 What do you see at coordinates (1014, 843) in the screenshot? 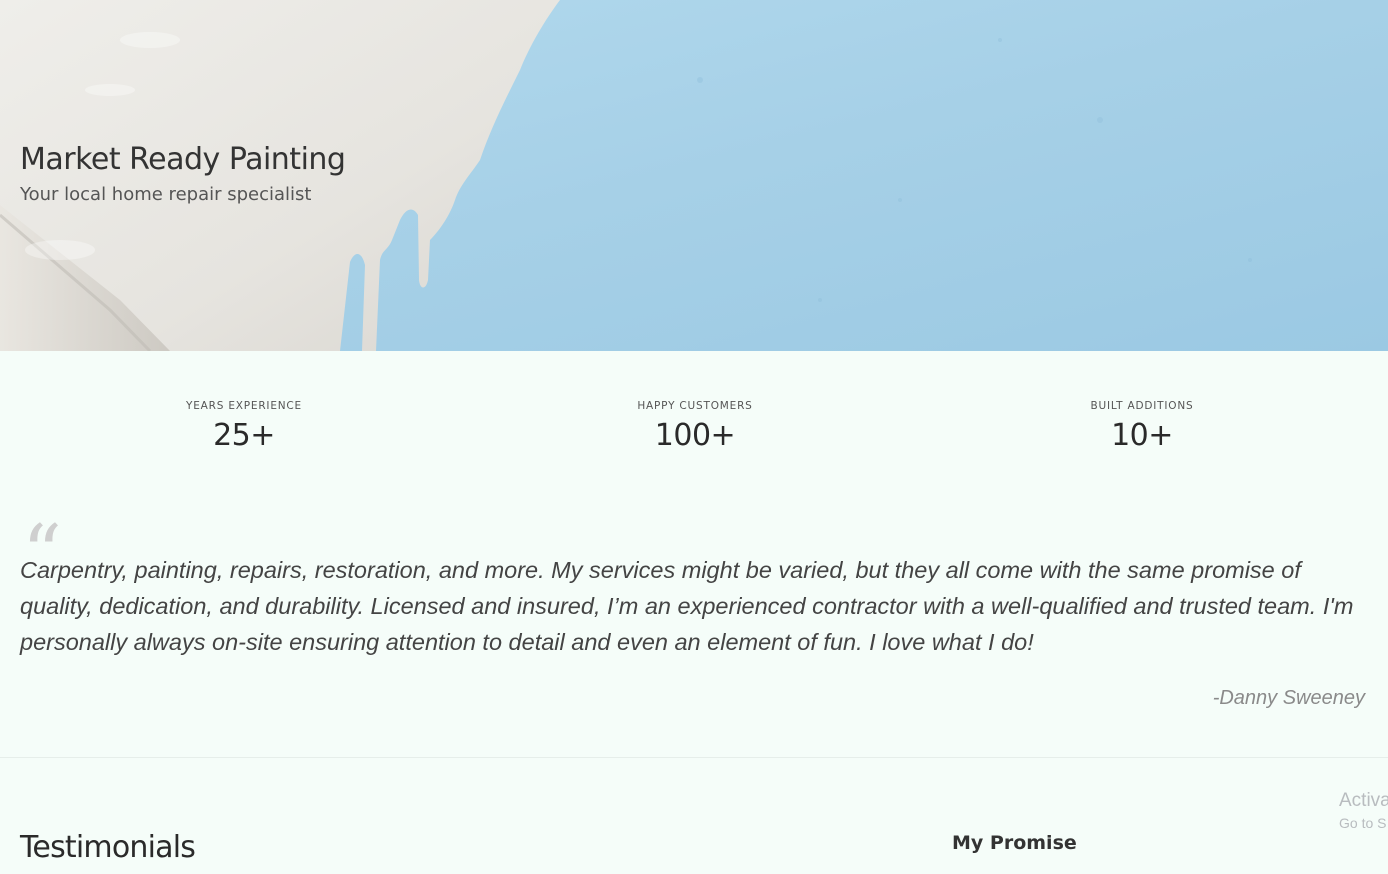
I see `promise-heading: My Promise` at bounding box center [1014, 843].